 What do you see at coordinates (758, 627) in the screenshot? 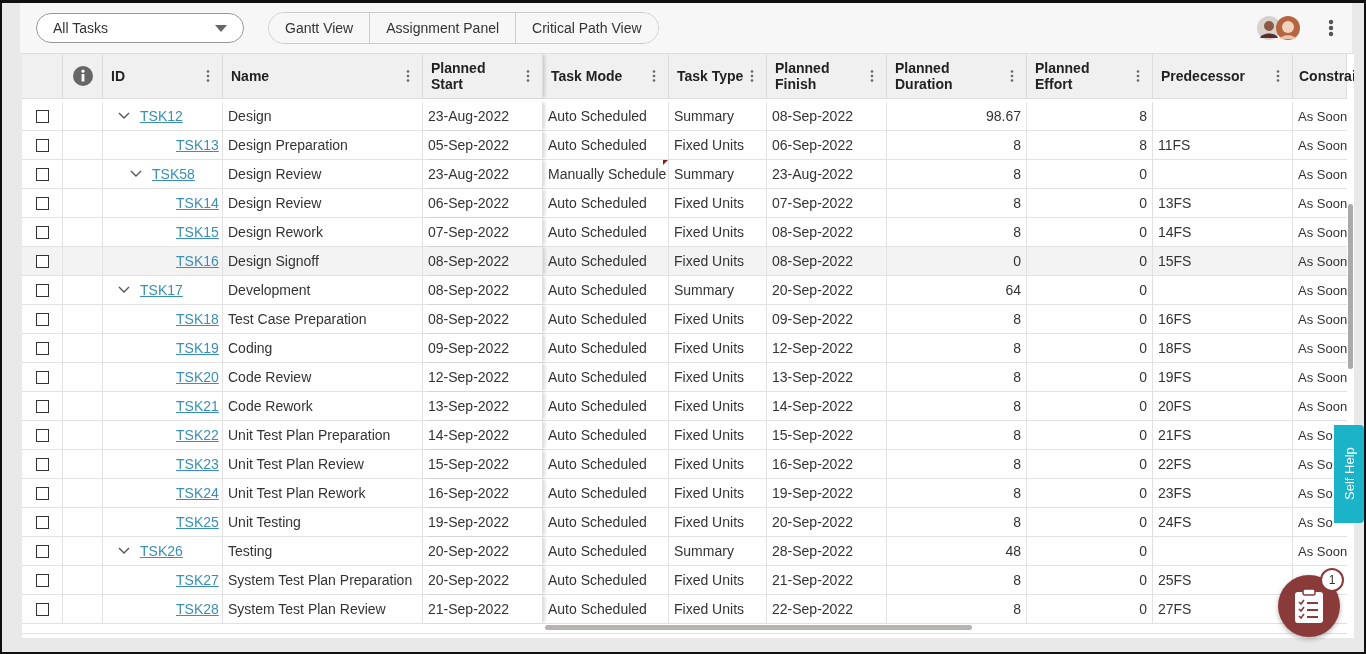
I see `horizontal-scrollbar` at bounding box center [758, 627].